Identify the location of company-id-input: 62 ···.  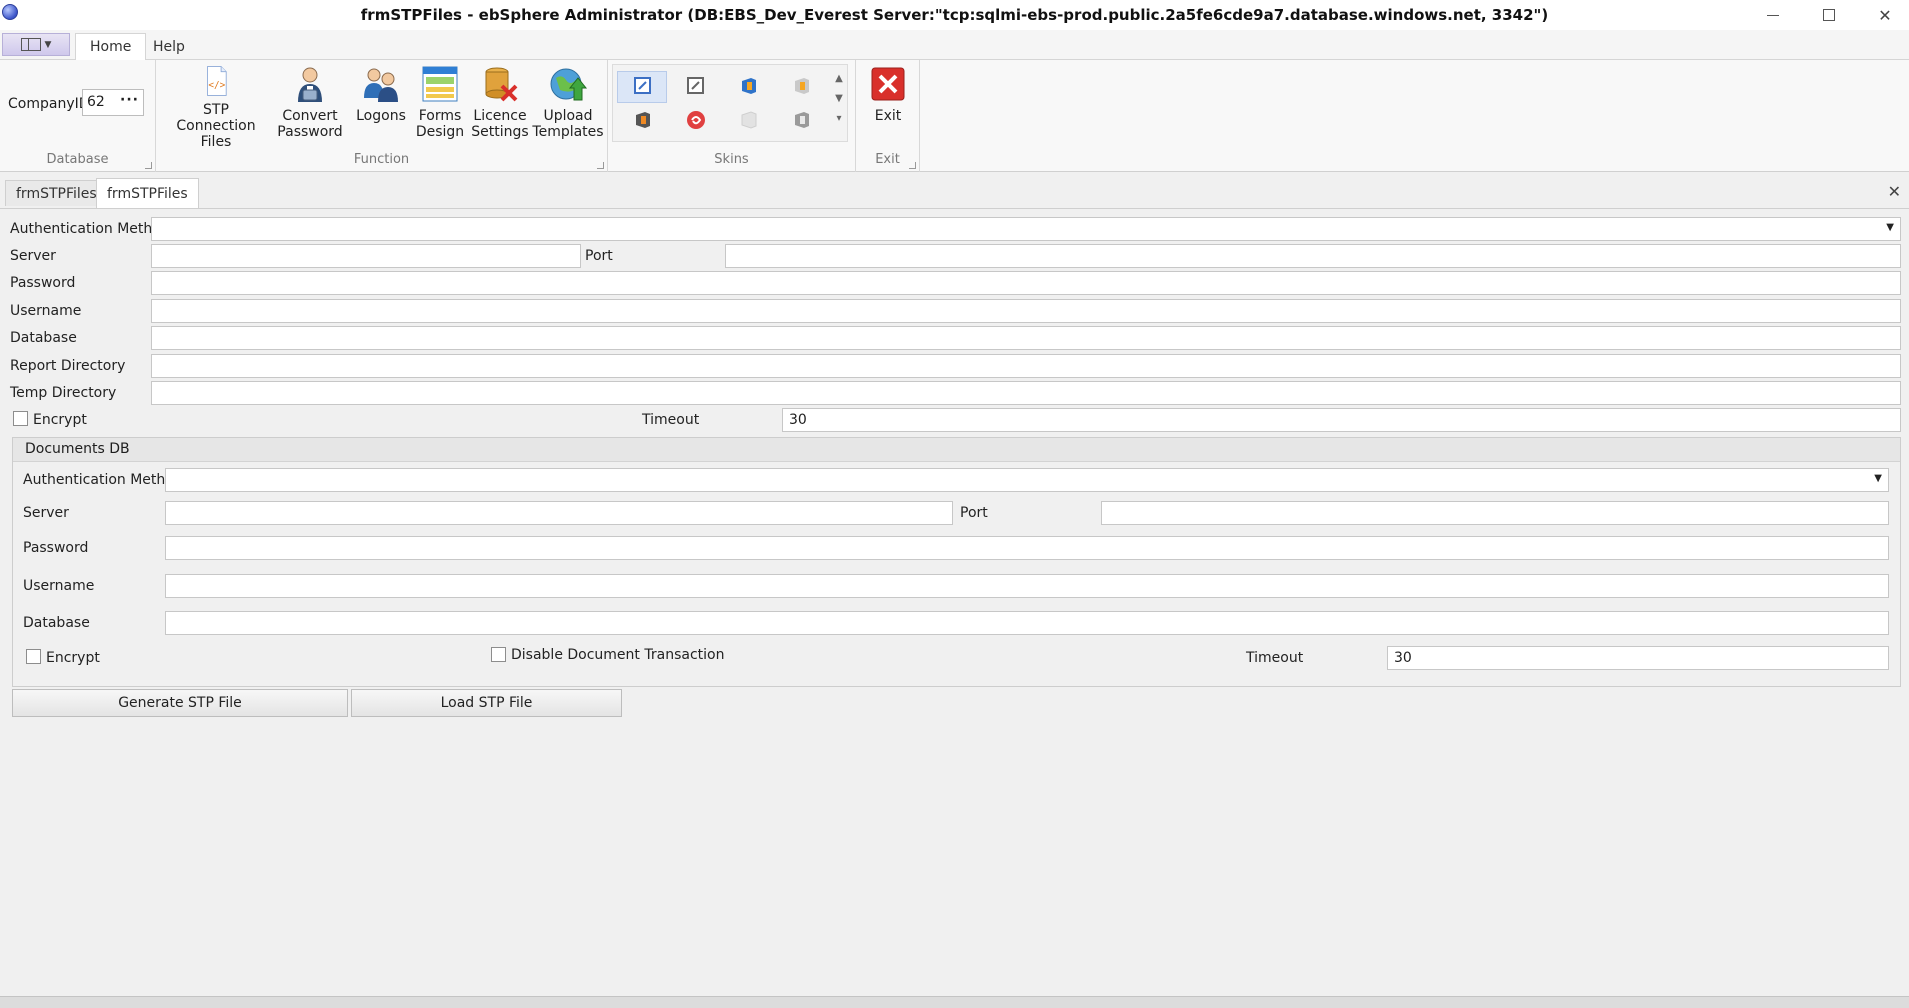
(113, 102).